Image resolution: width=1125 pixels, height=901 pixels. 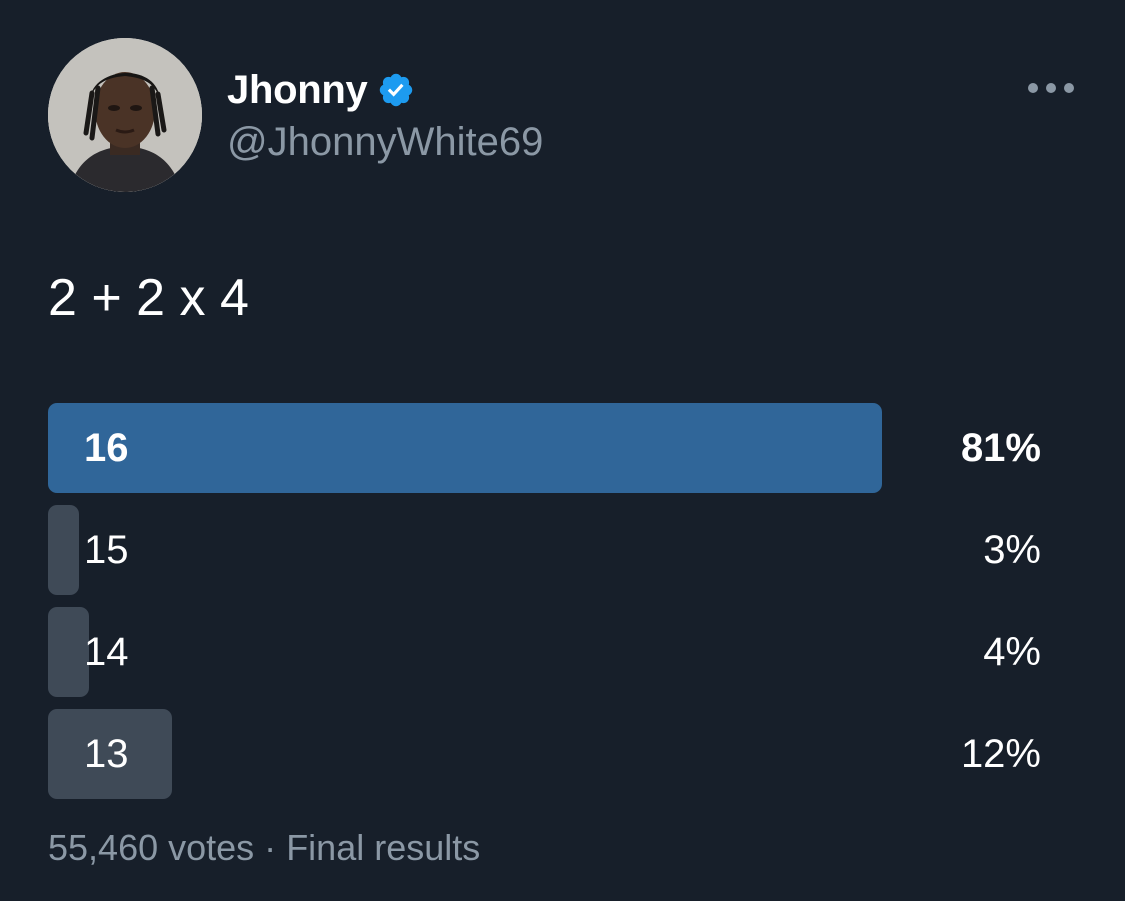 I want to click on poll-option-percent: 4%, so click(x=1012, y=652).